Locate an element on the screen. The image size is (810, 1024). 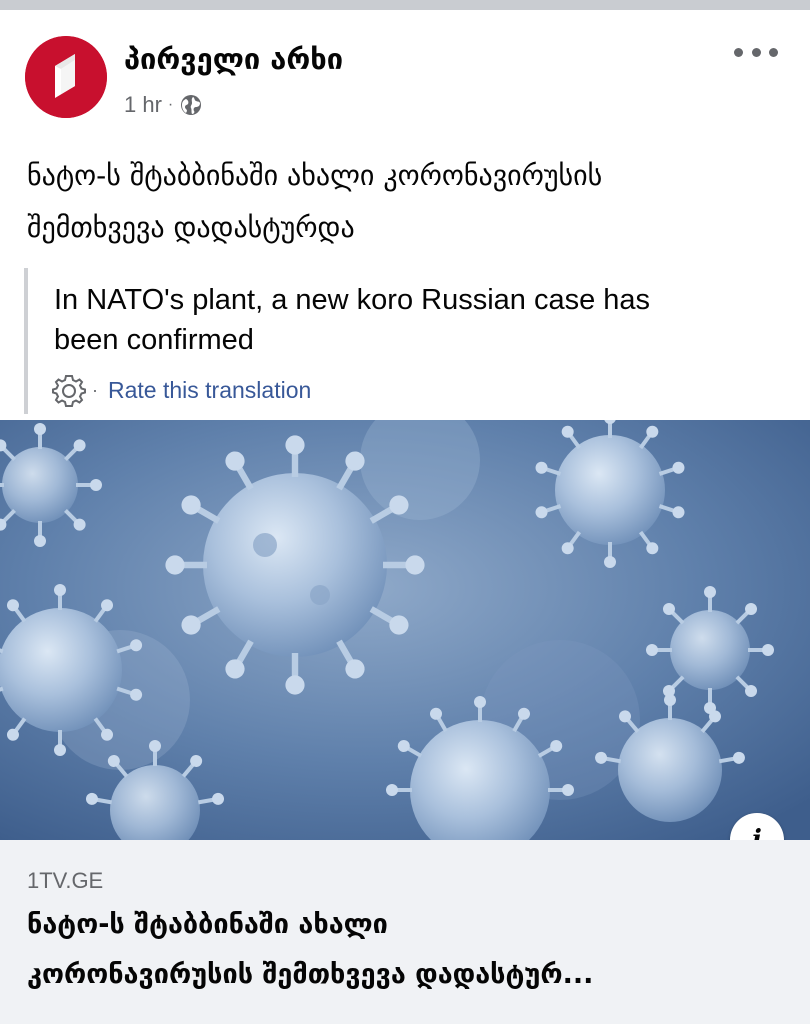
globe-icon is located at coordinates (191, 105).